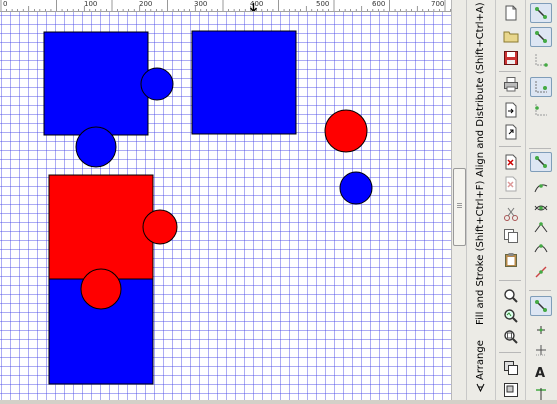  I want to click on snap-bbox-button, so click(541, 37).